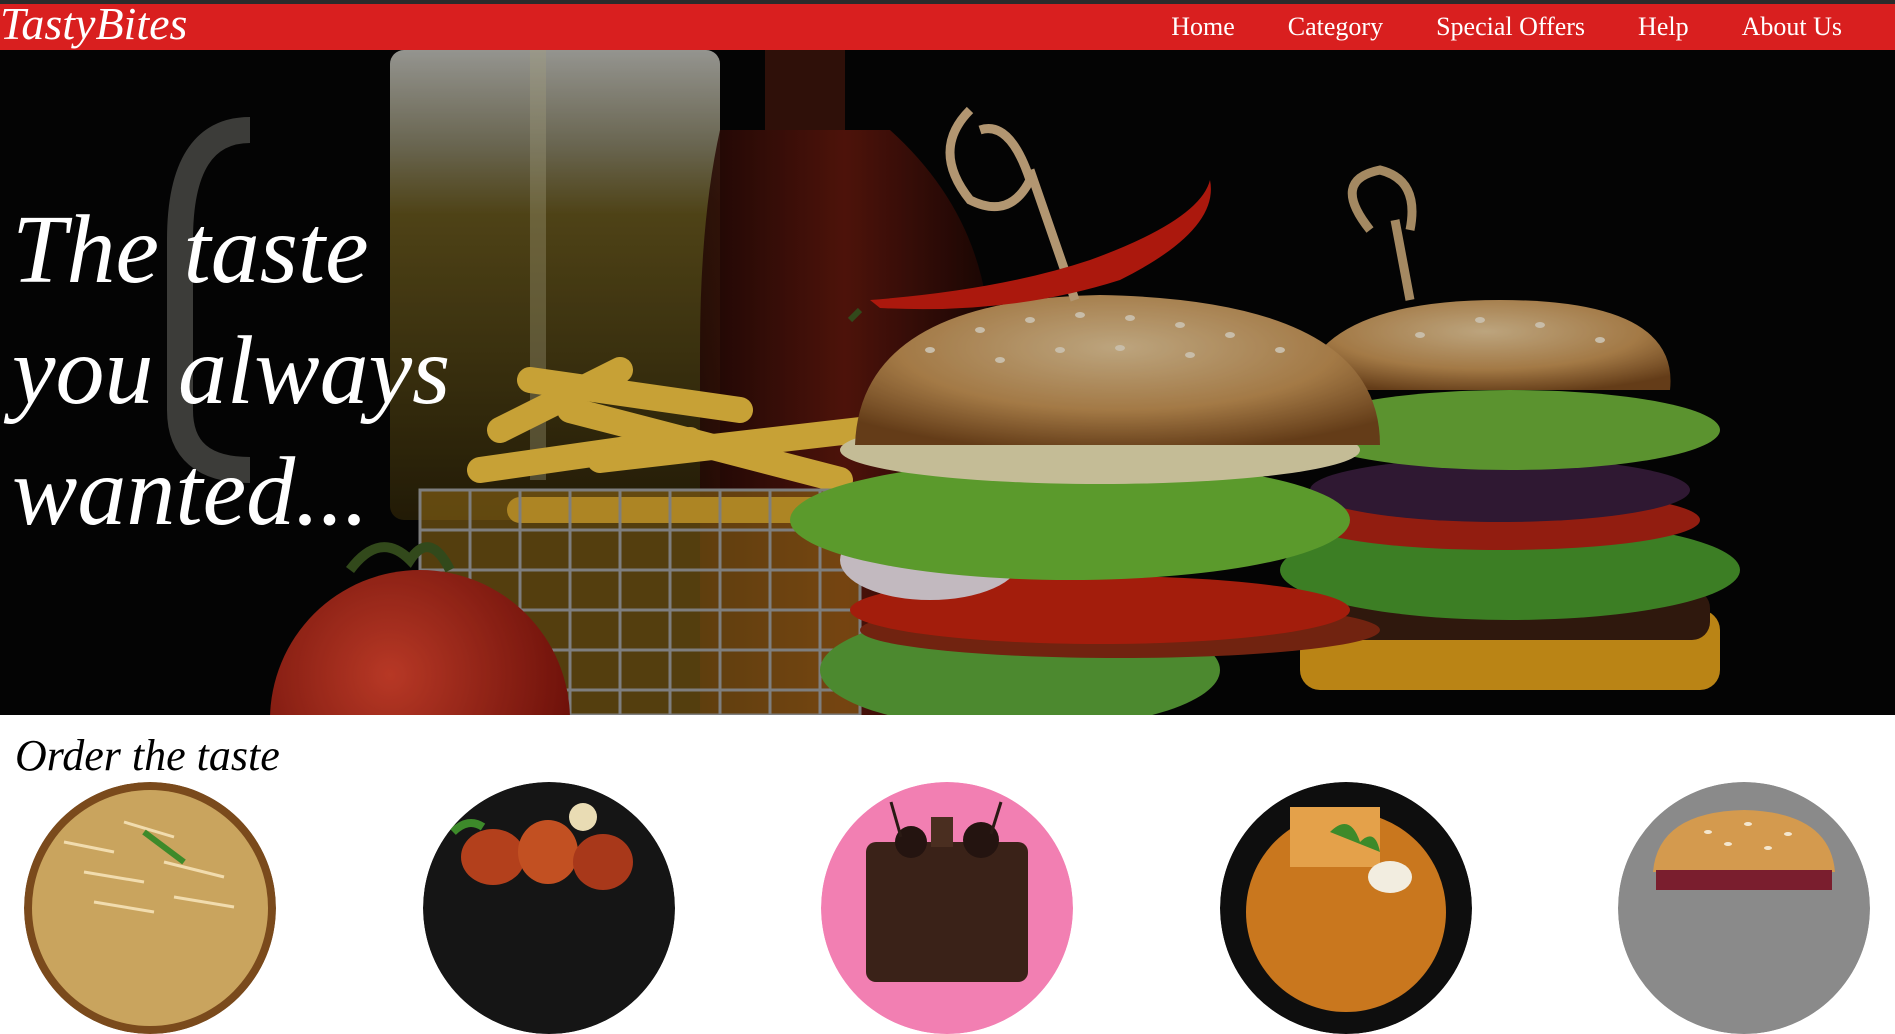 The width and height of the screenshot is (1895, 1034). What do you see at coordinates (1510, 27) in the screenshot?
I see `nav-link-special-offers: Special Offers` at bounding box center [1510, 27].